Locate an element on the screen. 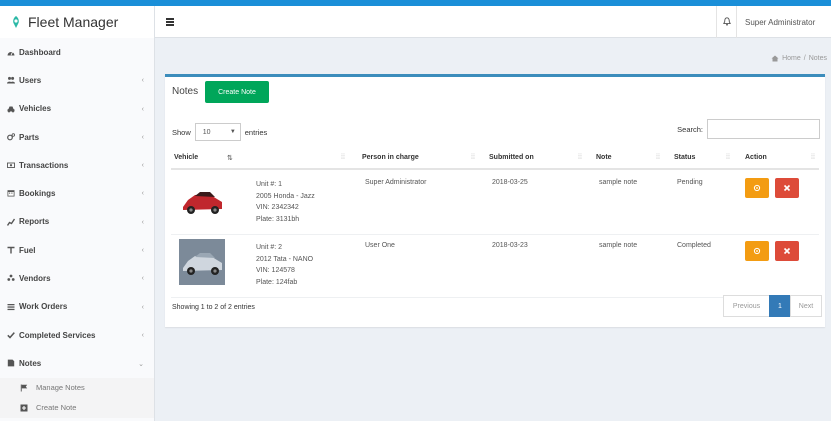  column-header-status: Status is located at coordinates (684, 157).